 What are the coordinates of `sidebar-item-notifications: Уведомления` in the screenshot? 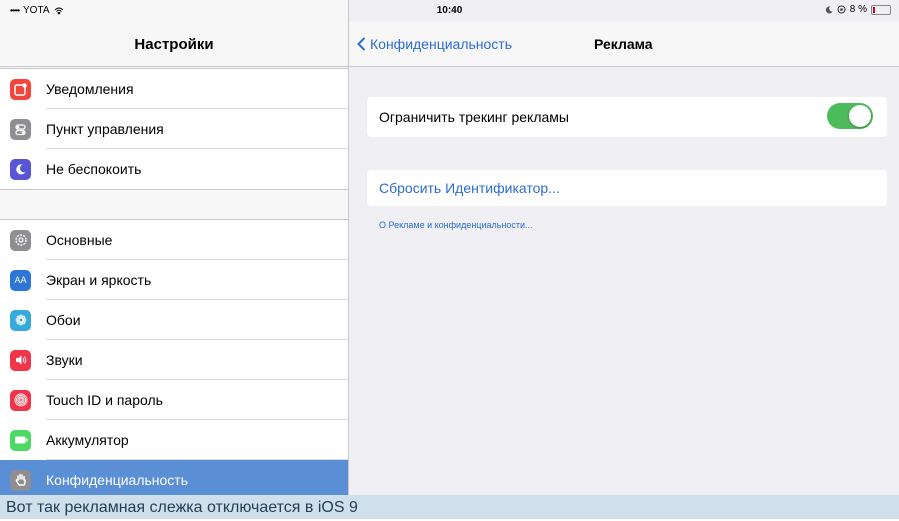 It's located at (174, 89).